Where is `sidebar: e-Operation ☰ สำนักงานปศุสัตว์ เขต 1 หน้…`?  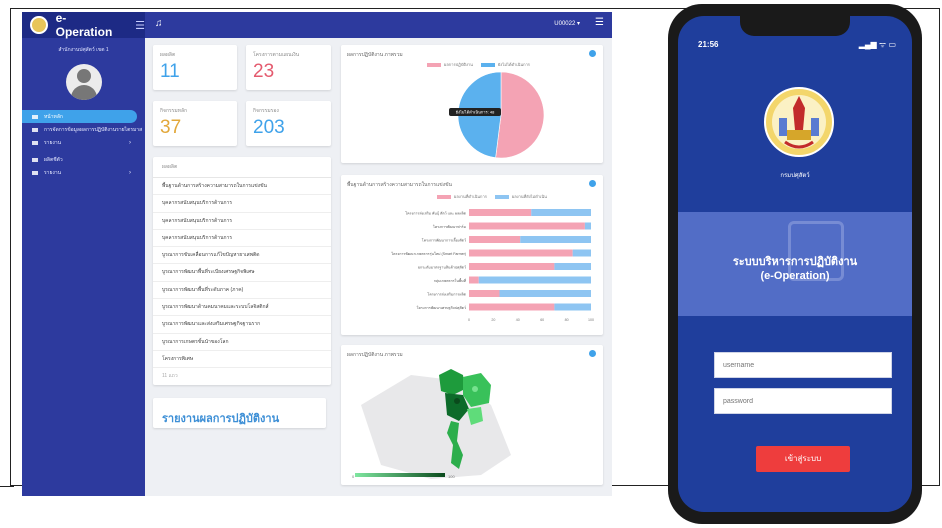
sidebar: e-Operation ☰ สำนักงานปศุสัตว์ เขต 1 หน้… is located at coordinates (83, 254).